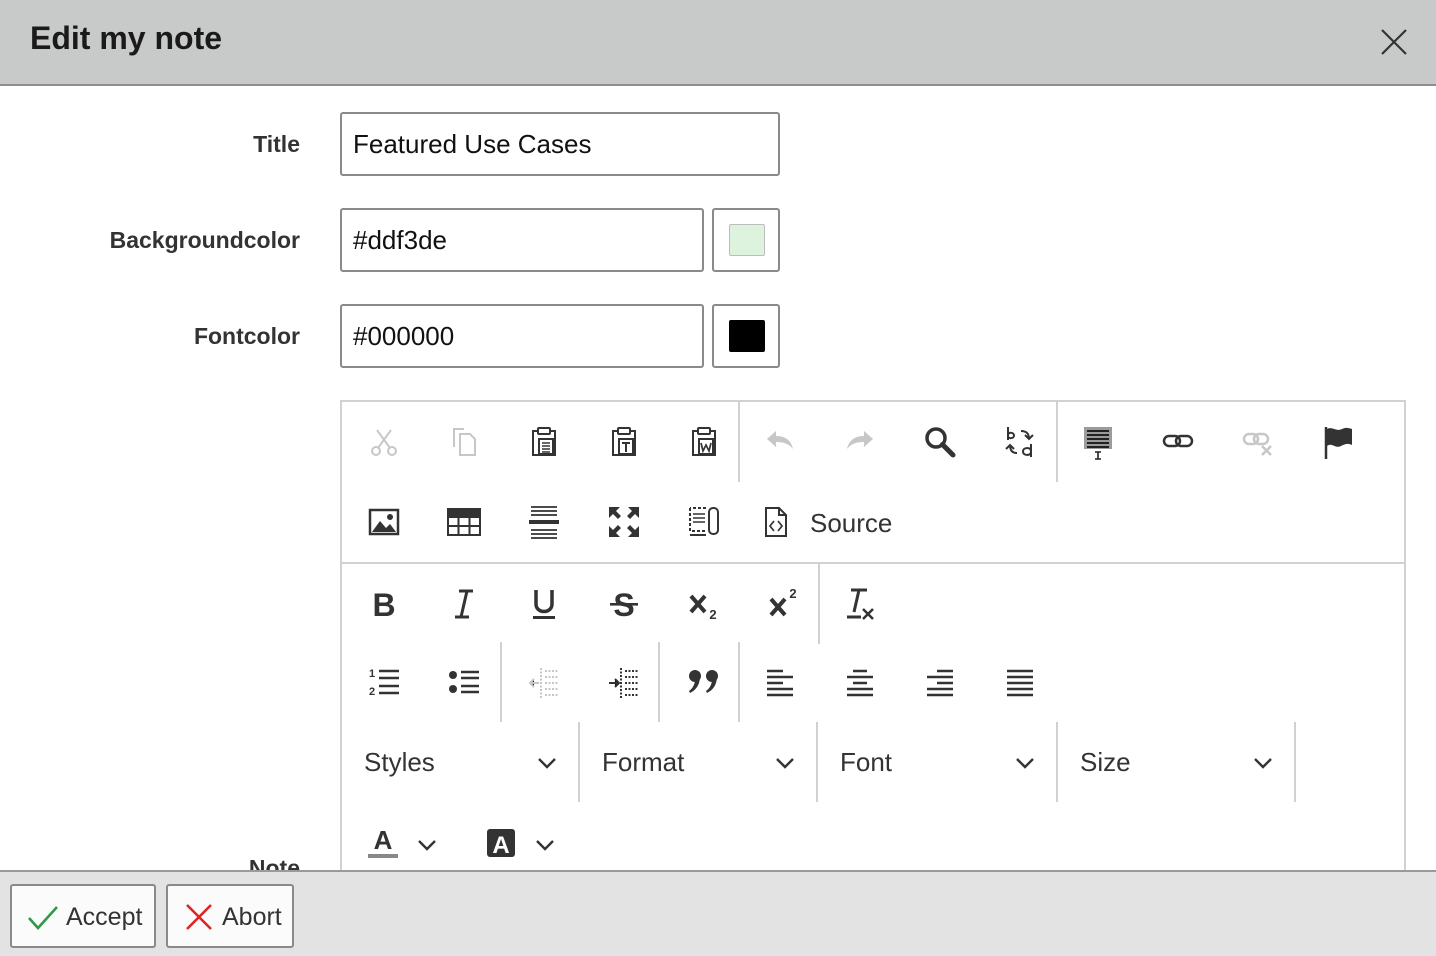  I want to click on justify-icon, so click(1020, 682).